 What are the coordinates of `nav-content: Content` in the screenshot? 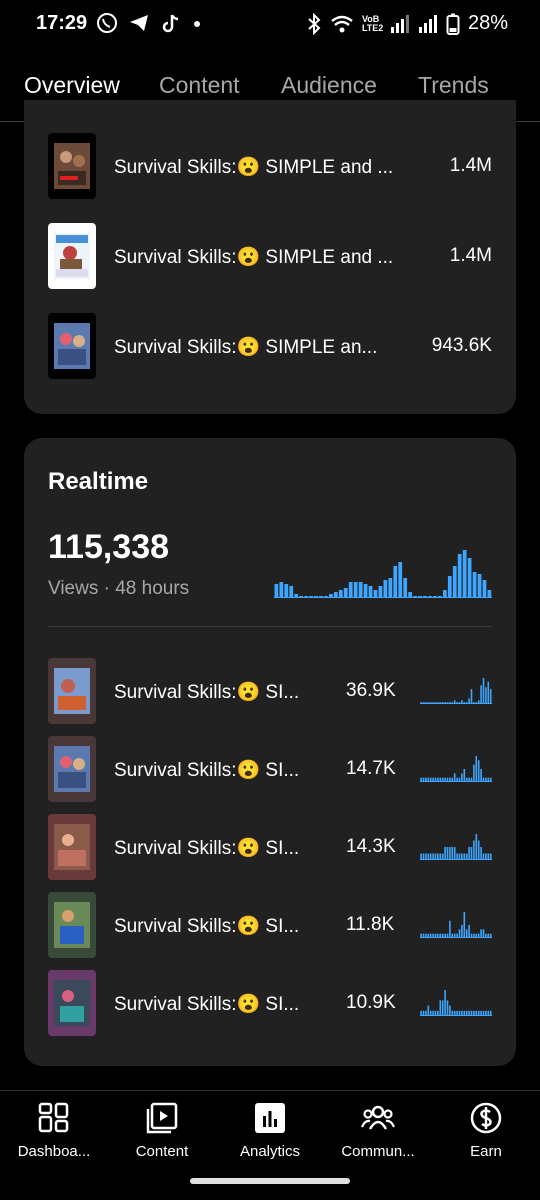 It's located at (162, 1130).